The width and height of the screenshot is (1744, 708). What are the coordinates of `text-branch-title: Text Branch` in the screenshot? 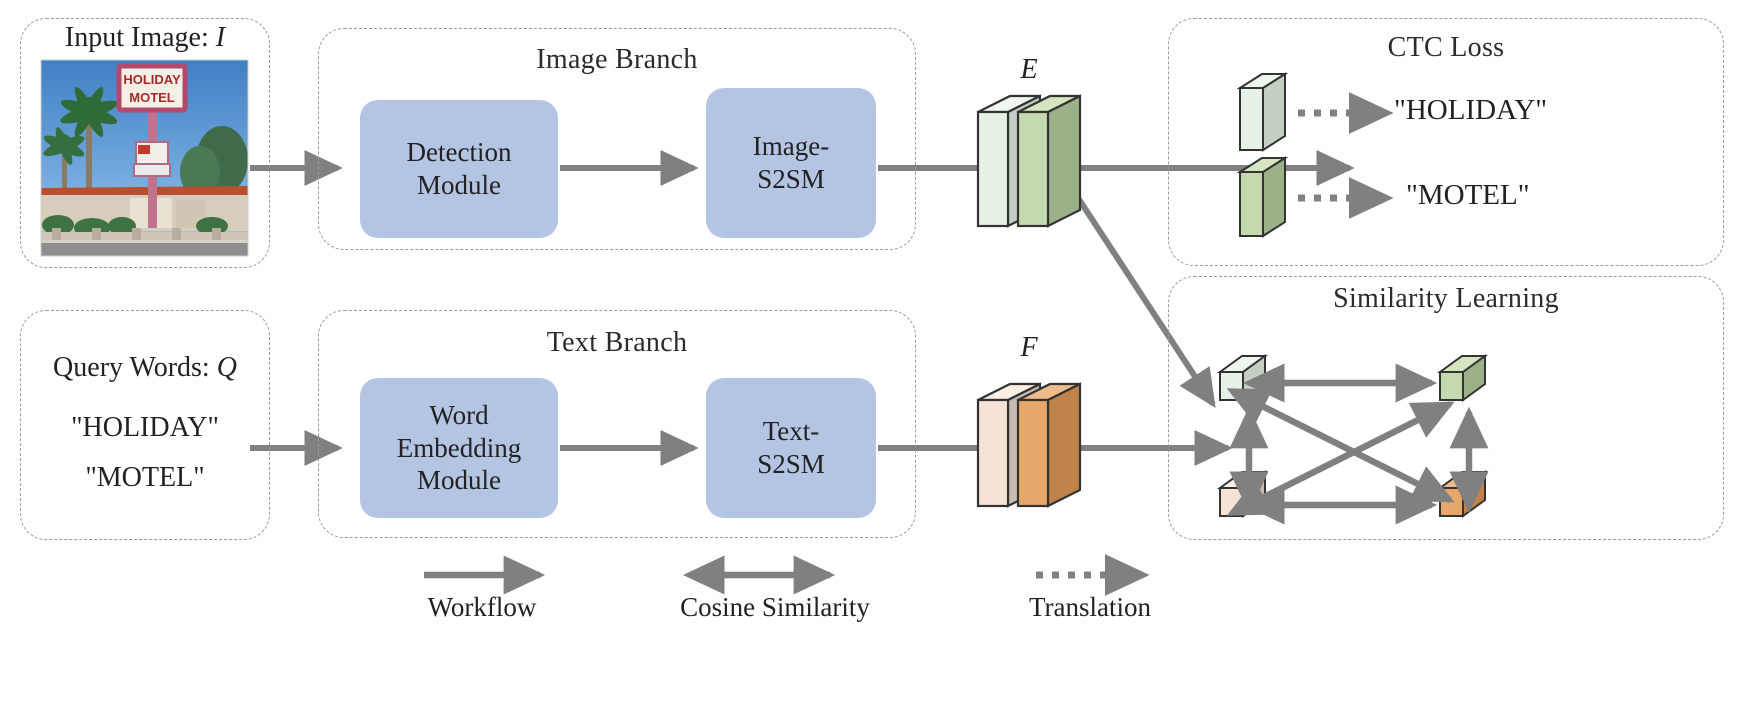 It's located at (617, 342).